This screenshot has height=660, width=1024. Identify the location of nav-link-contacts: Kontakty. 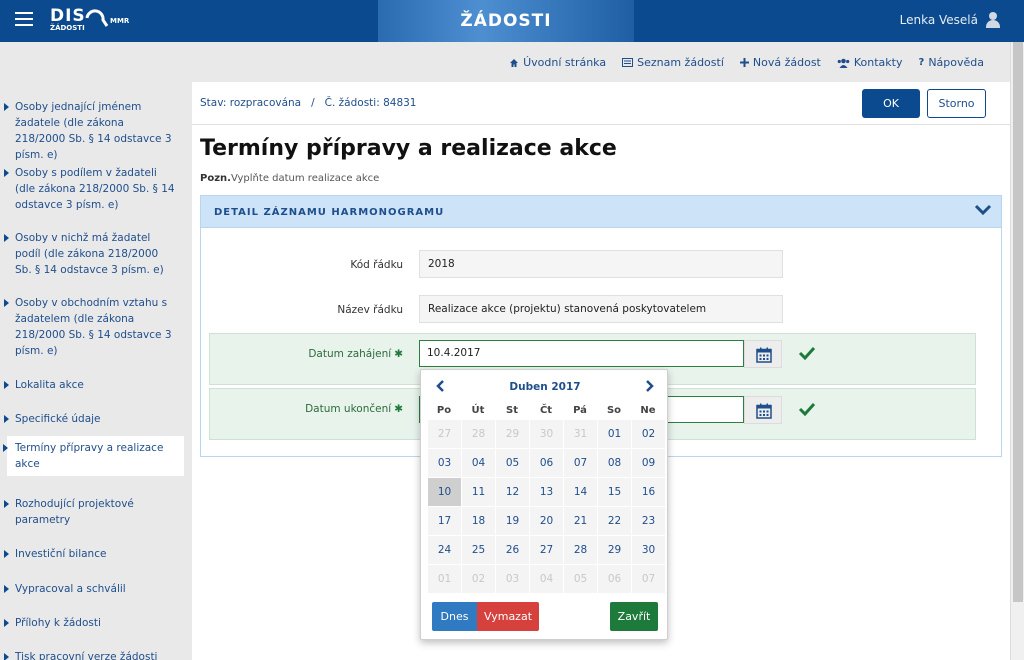
(870, 62).